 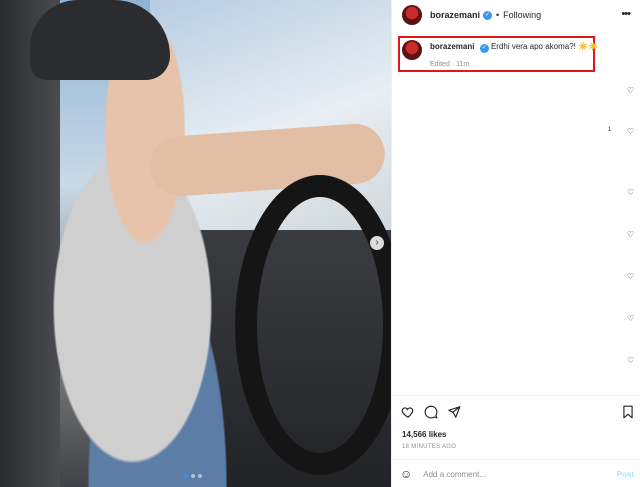 What do you see at coordinates (412, 15) in the screenshot?
I see `avatar` at bounding box center [412, 15].